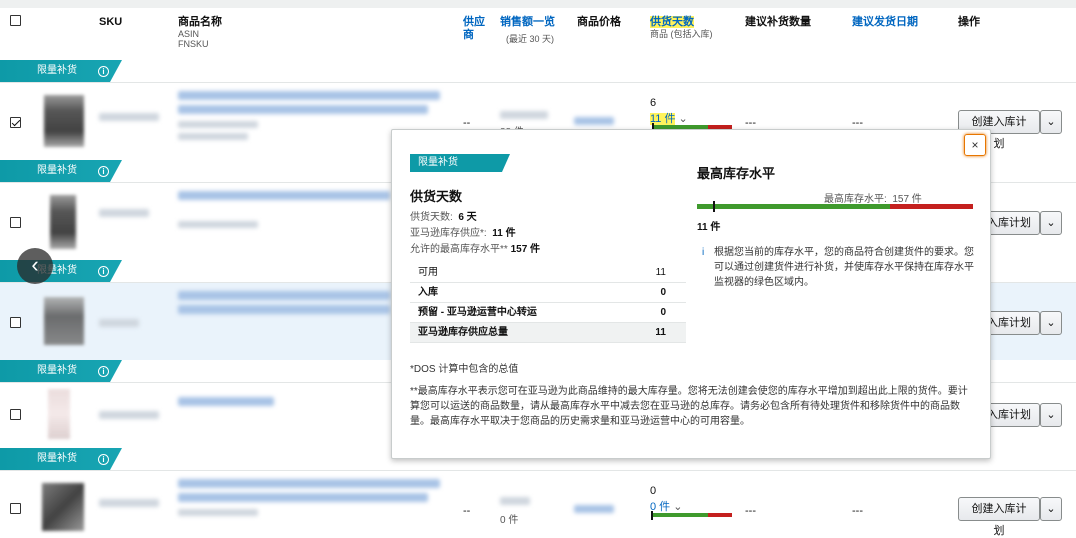  Describe the element at coordinates (681, 34) in the screenshot. I see `header-days-sub: 商品 (包括入库)` at that location.